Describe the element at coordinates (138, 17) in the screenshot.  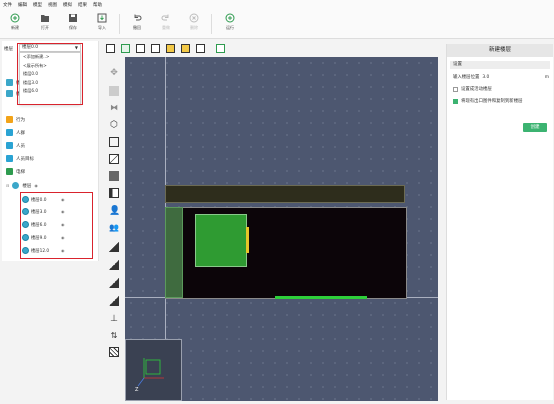
I see `undo-icon` at that location.